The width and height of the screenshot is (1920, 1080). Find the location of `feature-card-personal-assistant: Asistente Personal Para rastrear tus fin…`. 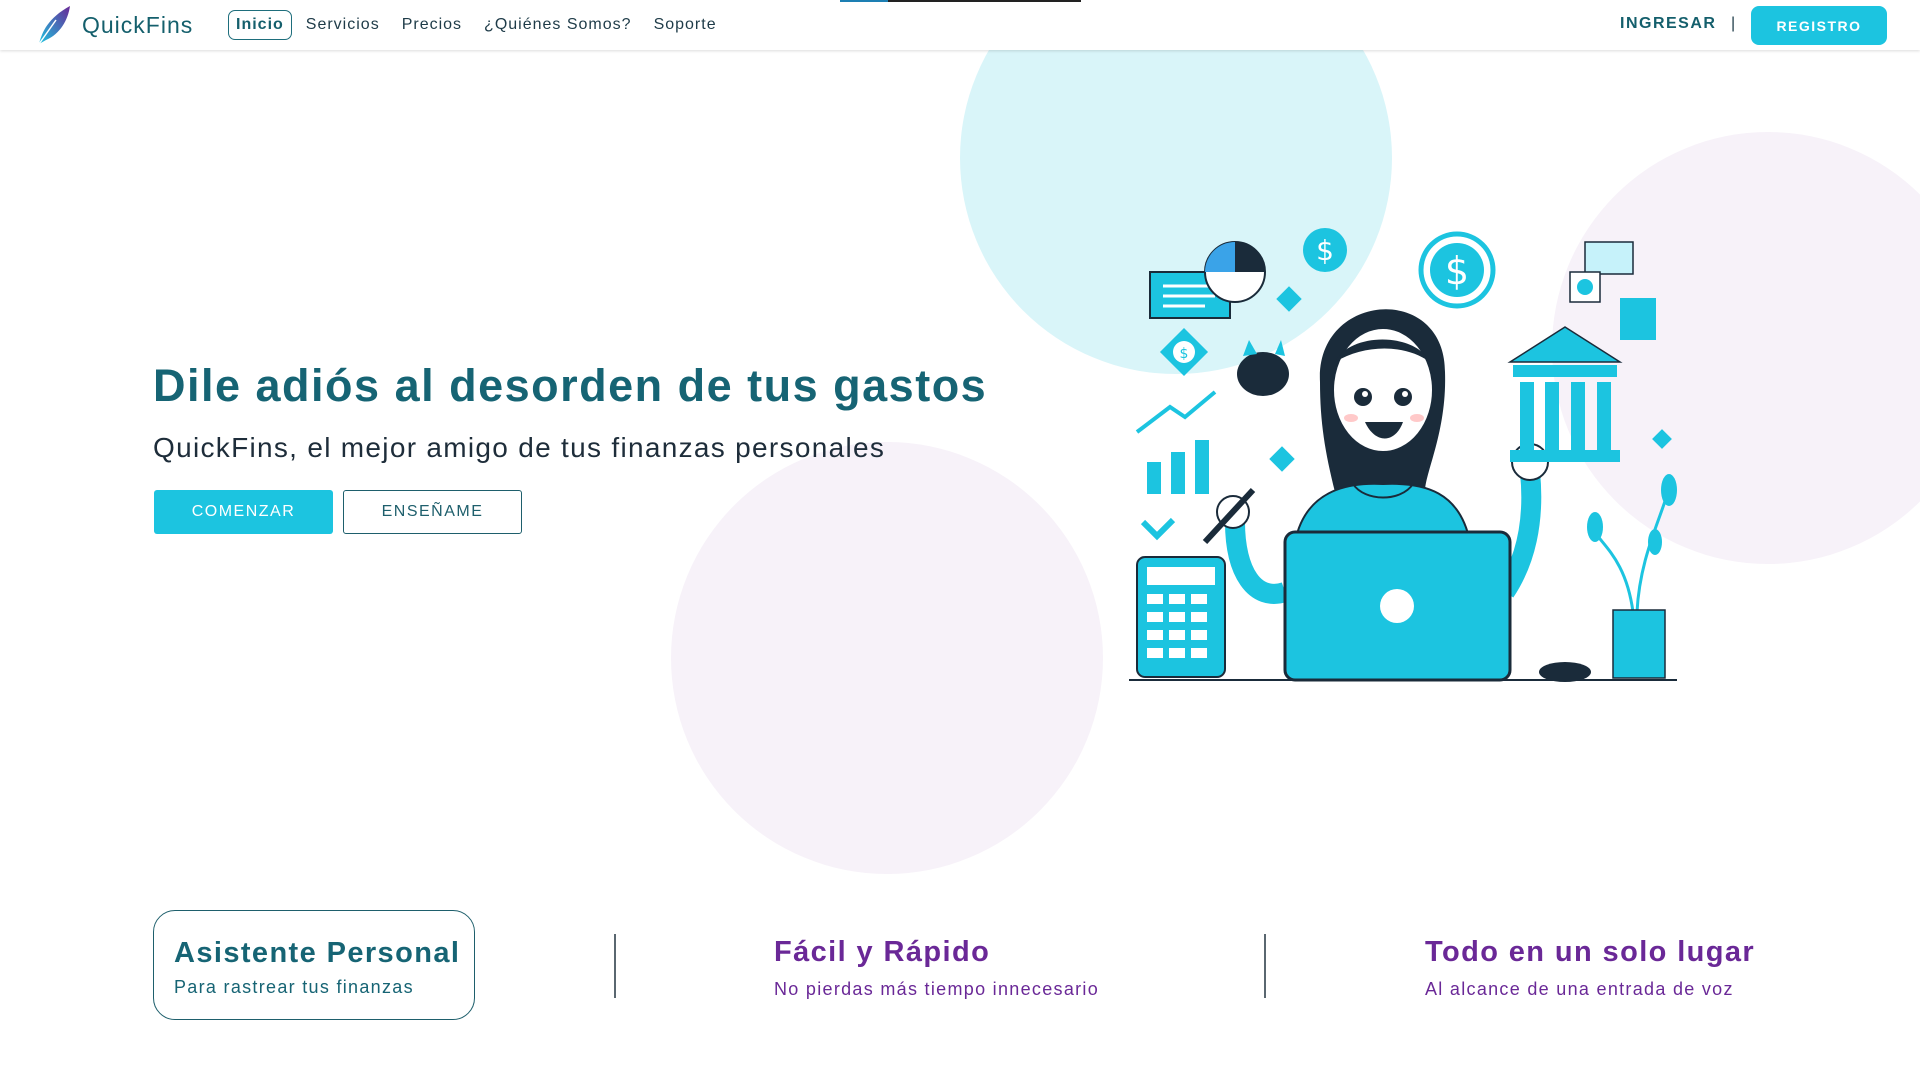

feature-card-personal-assistant: Asistente Personal Para rastrear tus fin… is located at coordinates (314, 965).